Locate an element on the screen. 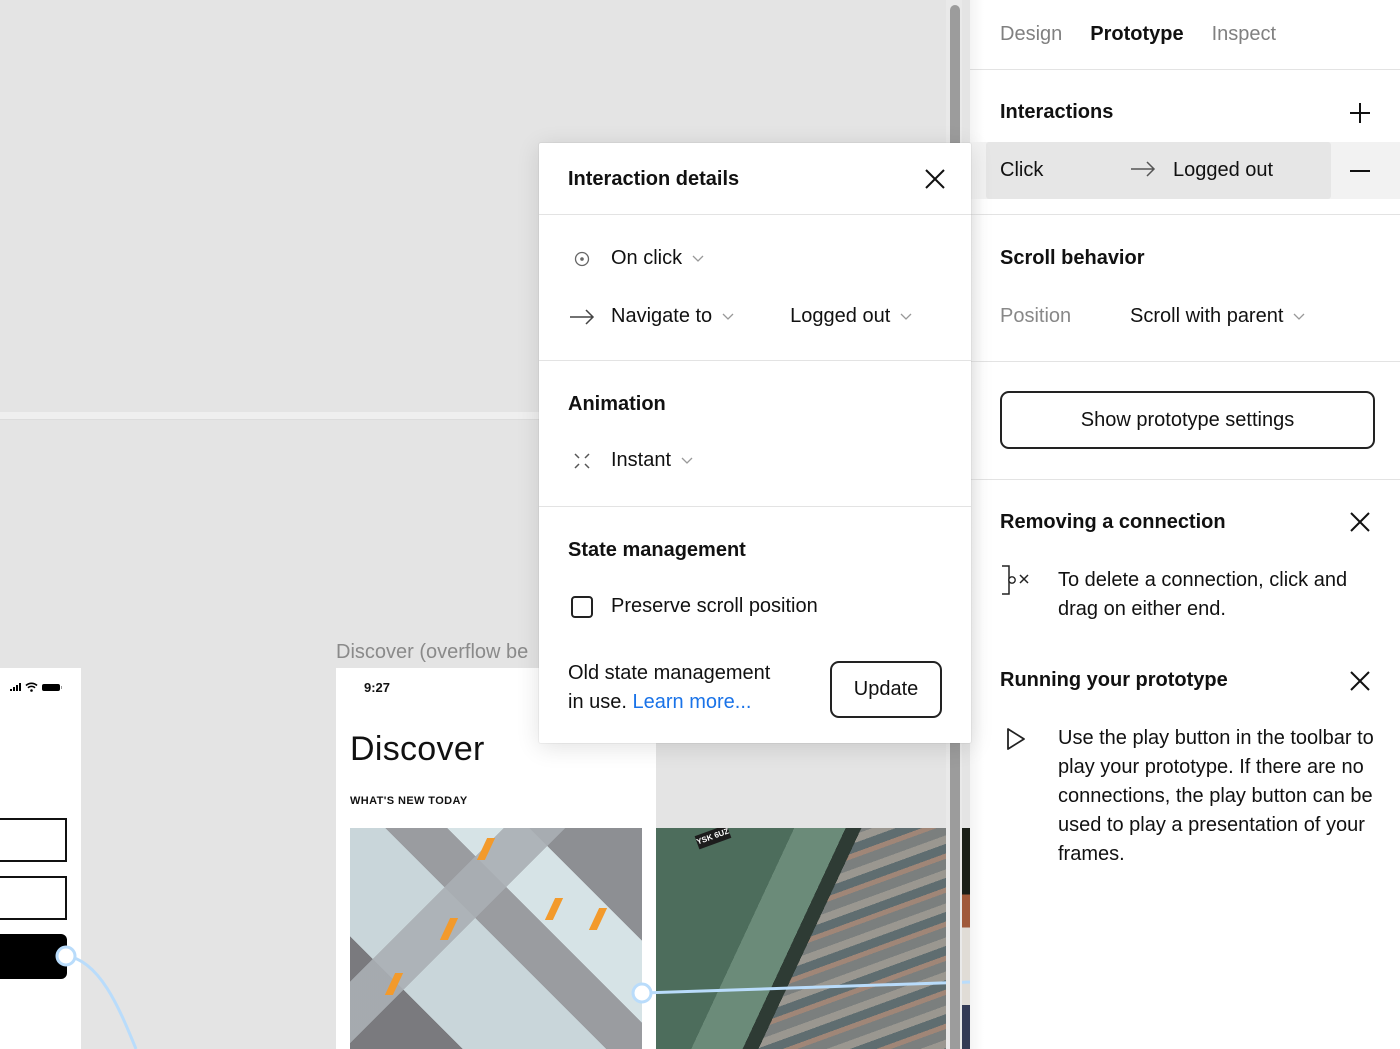 This screenshot has height=1049, width=1400. preserve-scroll-row: Preserve scroll position is located at coordinates (693, 606).